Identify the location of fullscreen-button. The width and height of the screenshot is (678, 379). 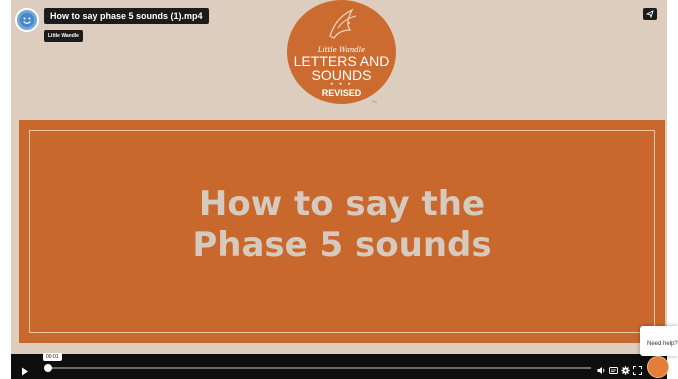
(637, 370).